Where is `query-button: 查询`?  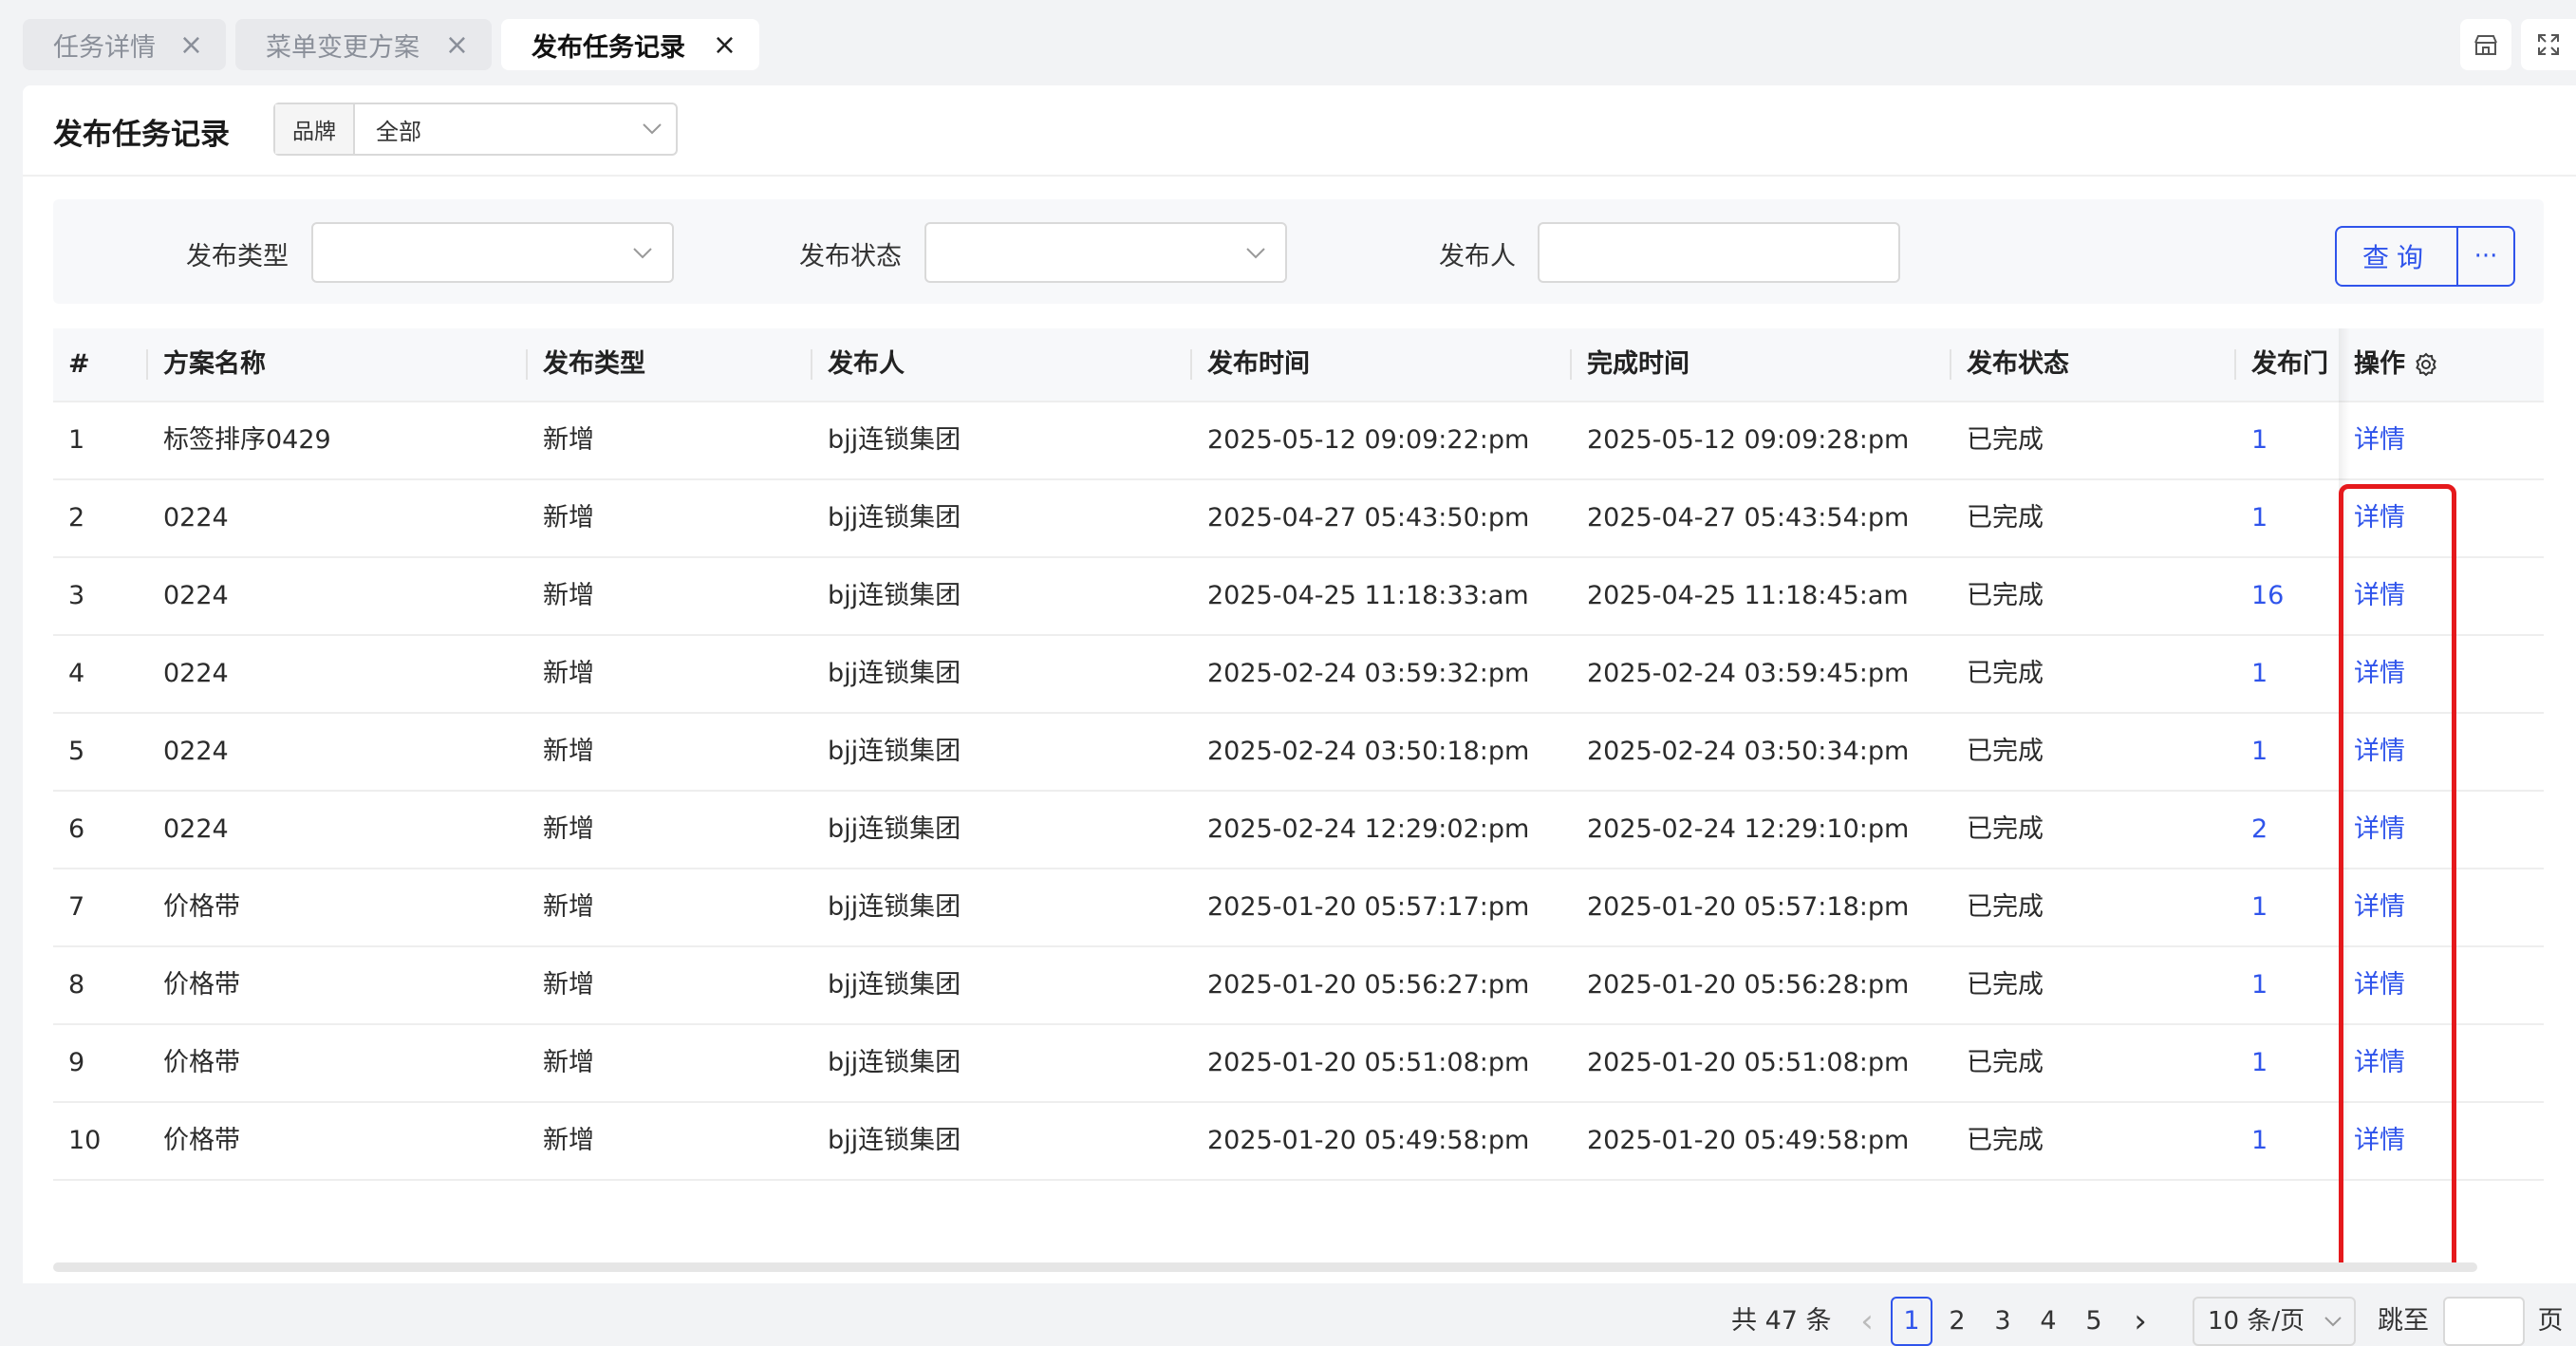 query-button: 查询 is located at coordinates (2397, 256).